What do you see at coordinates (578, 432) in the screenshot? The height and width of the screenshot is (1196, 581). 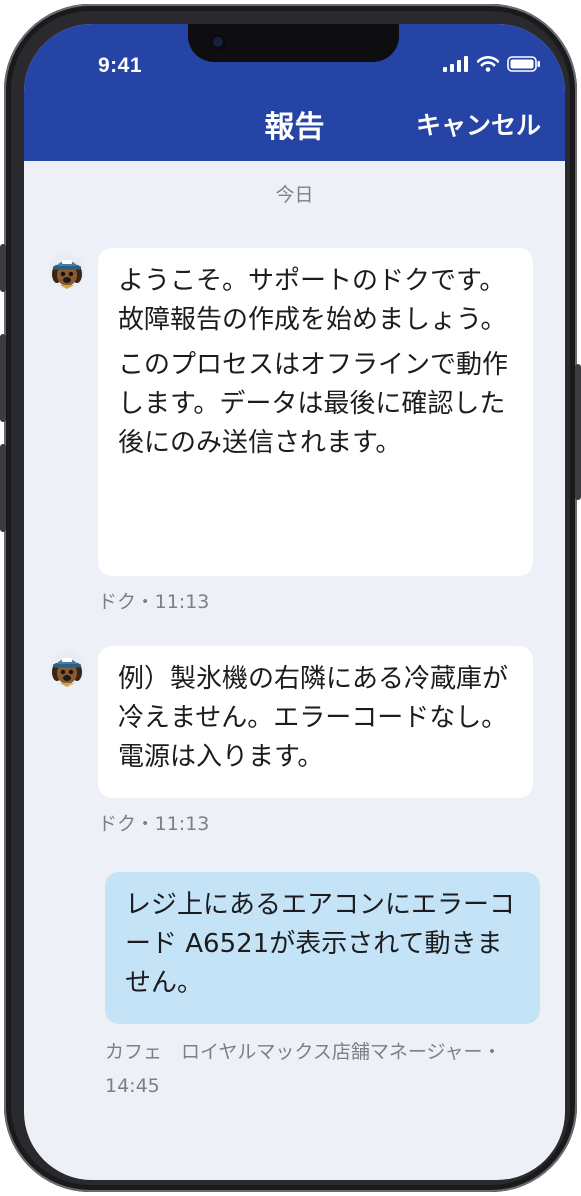 I see `power-button` at bounding box center [578, 432].